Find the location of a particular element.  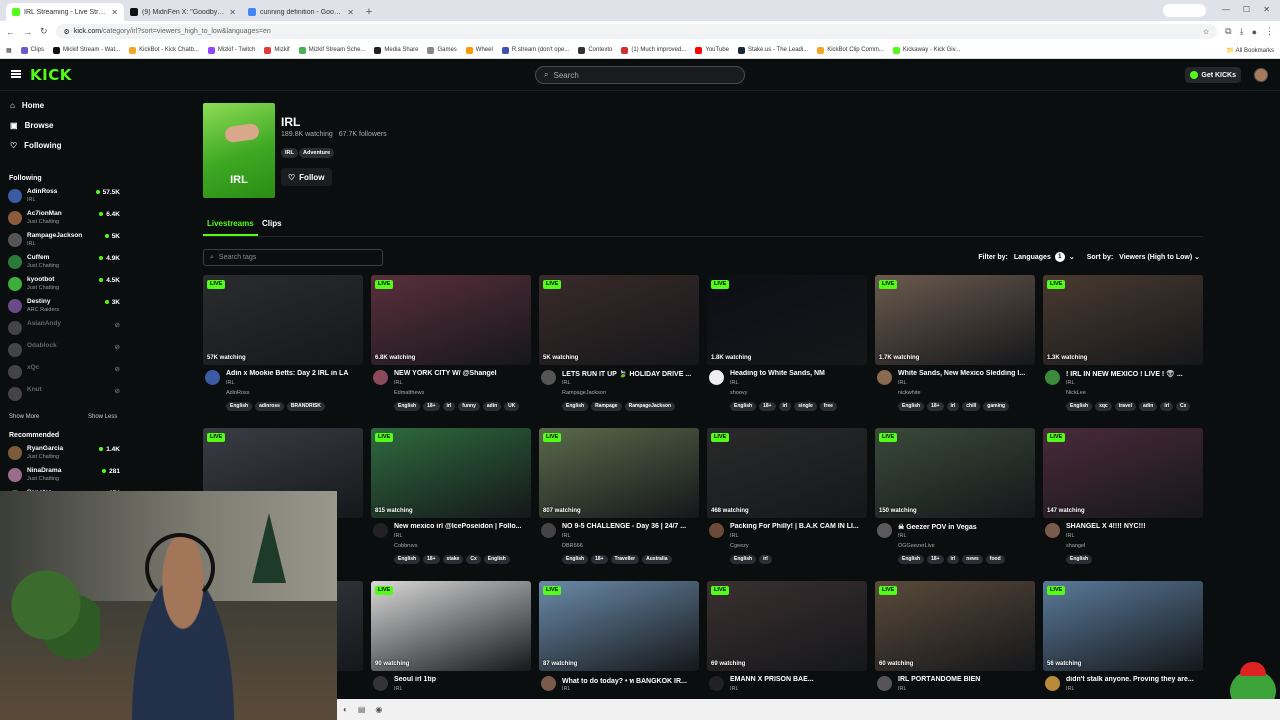

stream-tag: BRANDRISK is located at coordinates (305, 406).